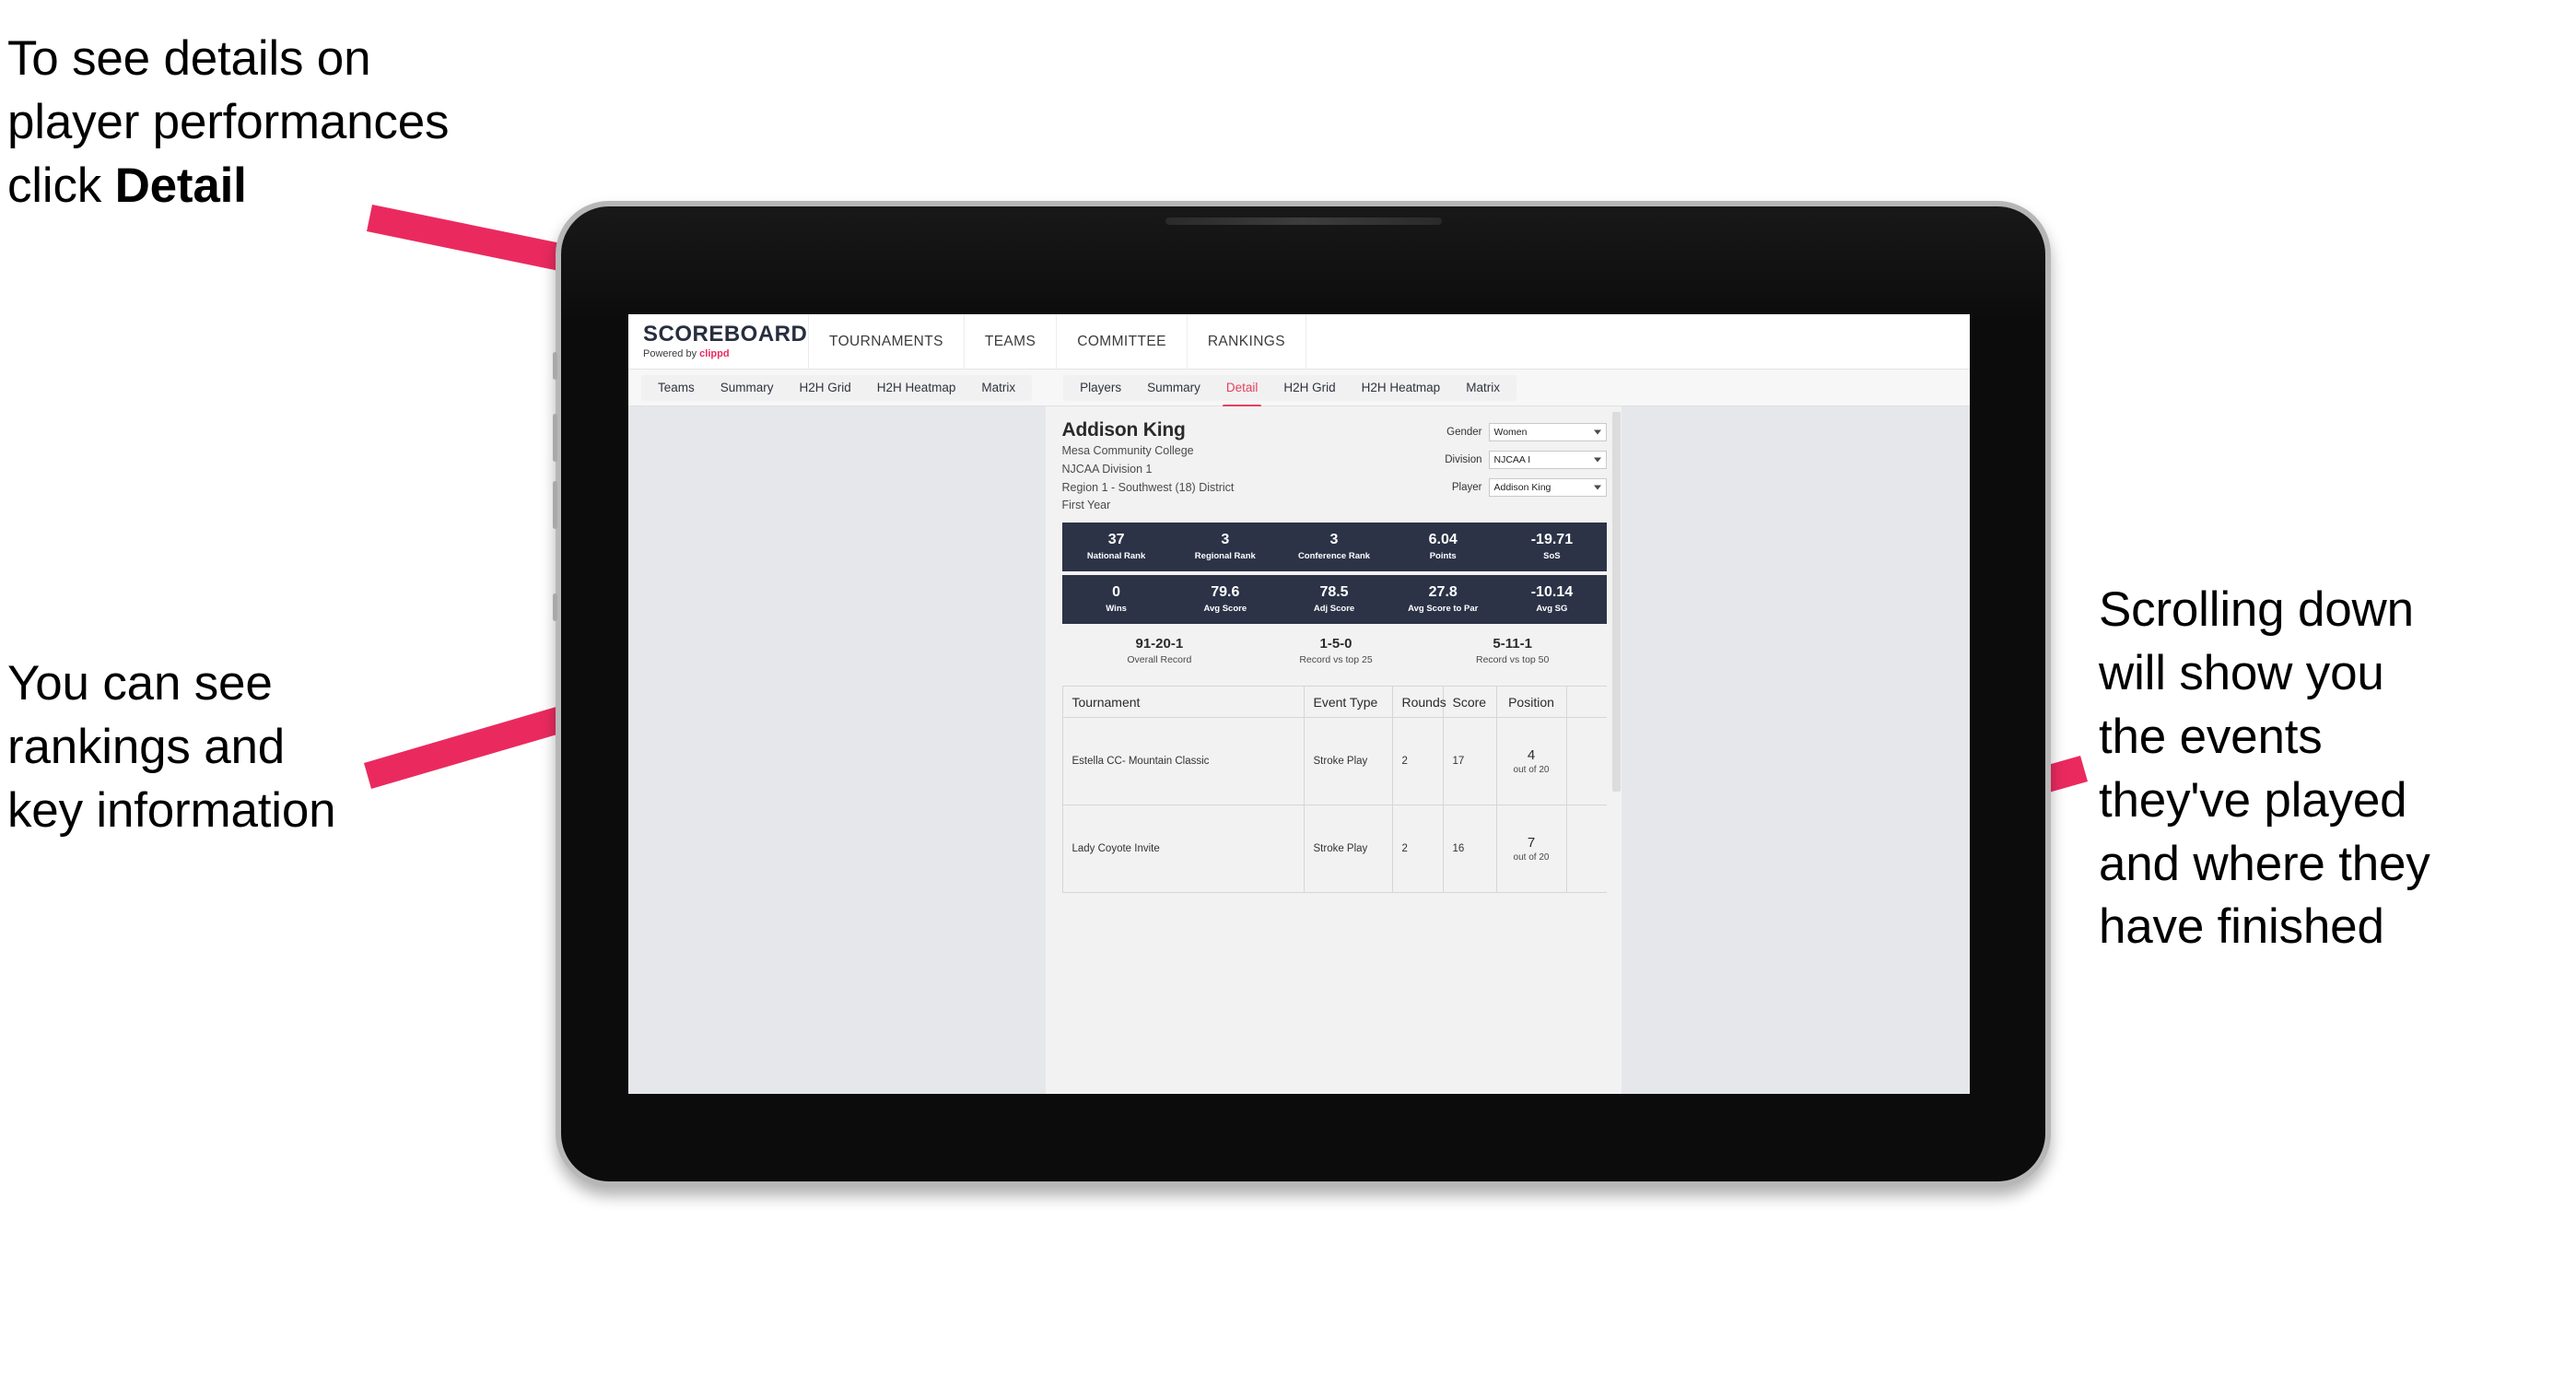 This screenshot has height=1386, width=2576. What do you see at coordinates (180, 185) in the screenshot?
I see `annotation-top-left-bold: Detail` at bounding box center [180, 185].